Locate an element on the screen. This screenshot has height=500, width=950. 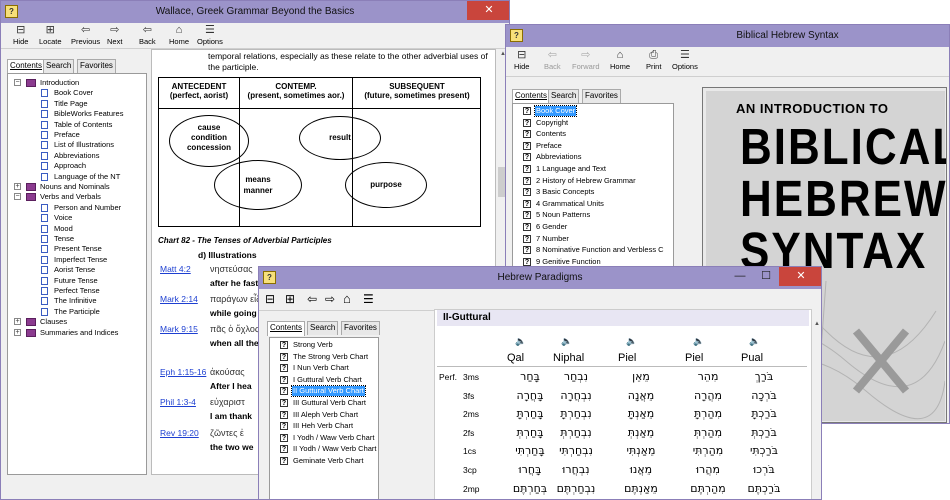
list-item: ? II Guttural Verb Chart is located at coordinates (324, 391).